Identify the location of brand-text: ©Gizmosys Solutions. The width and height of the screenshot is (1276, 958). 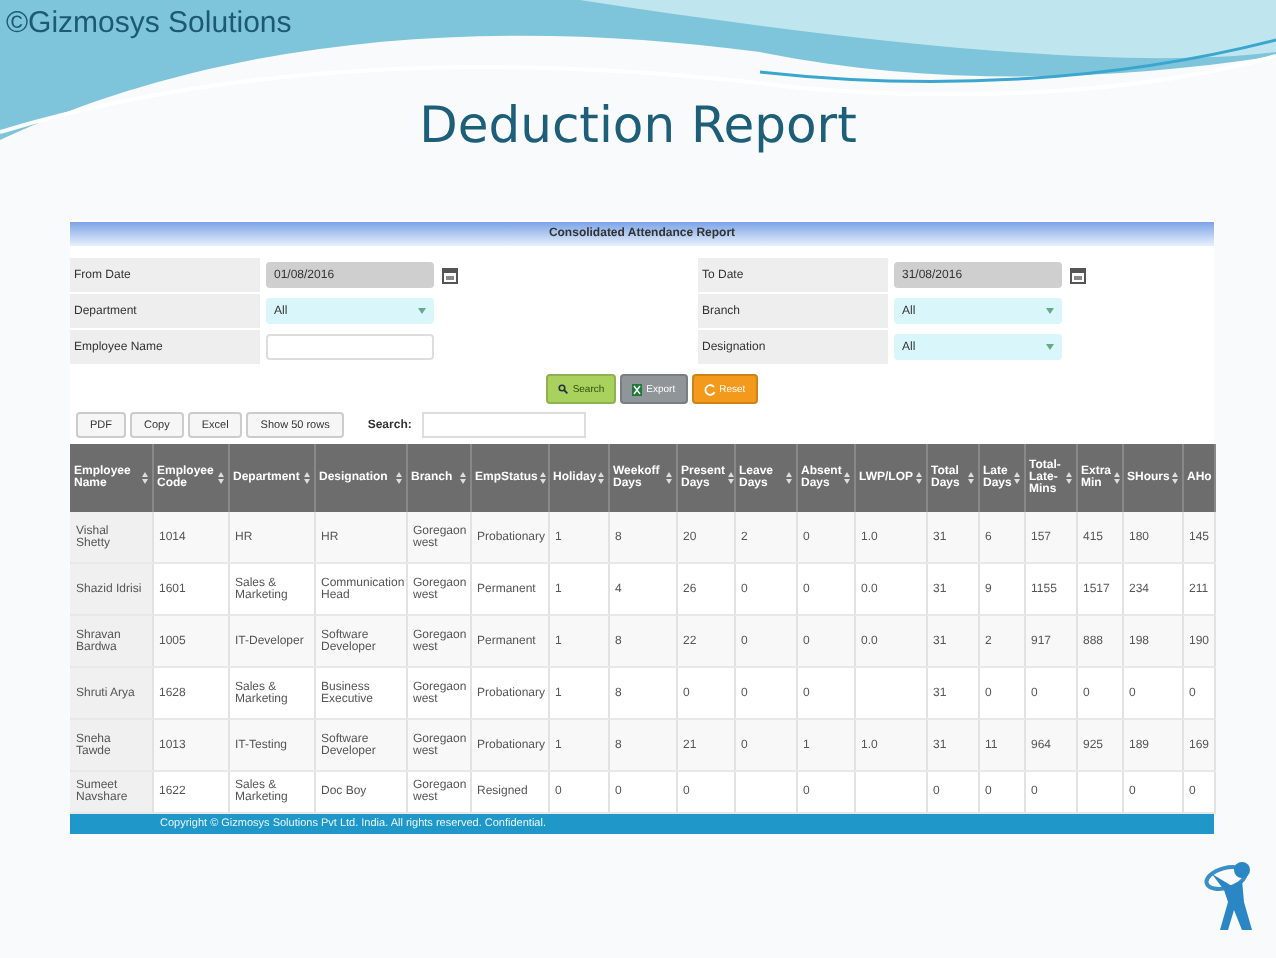
(149, 23).